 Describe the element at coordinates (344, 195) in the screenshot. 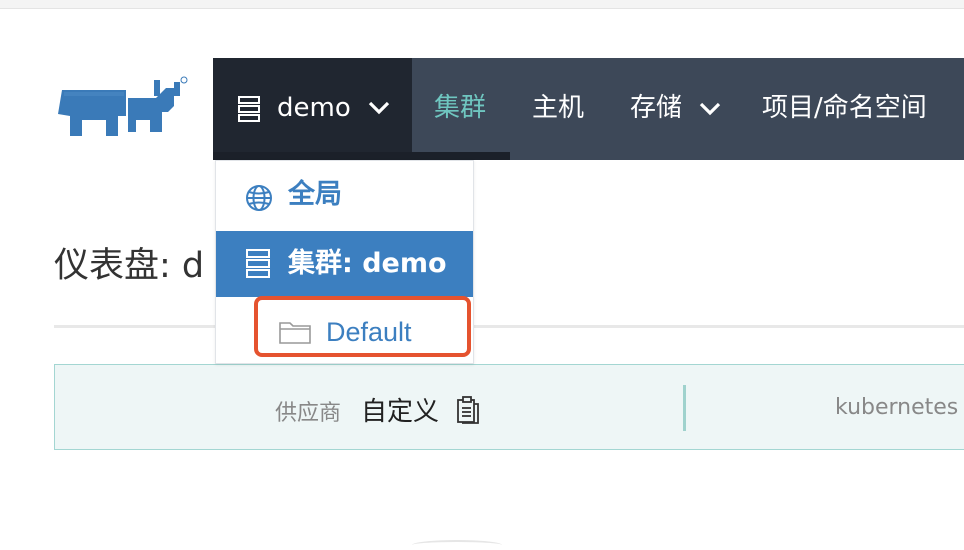

I see `dropdown-item-global: 全局` at that location.